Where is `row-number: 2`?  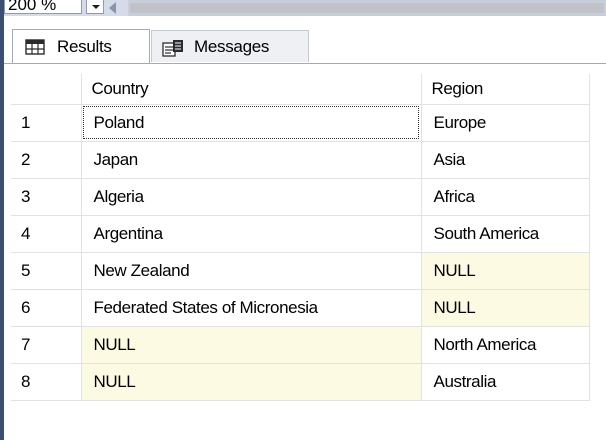 row-number: 2 is located at coordinates (46, 160).